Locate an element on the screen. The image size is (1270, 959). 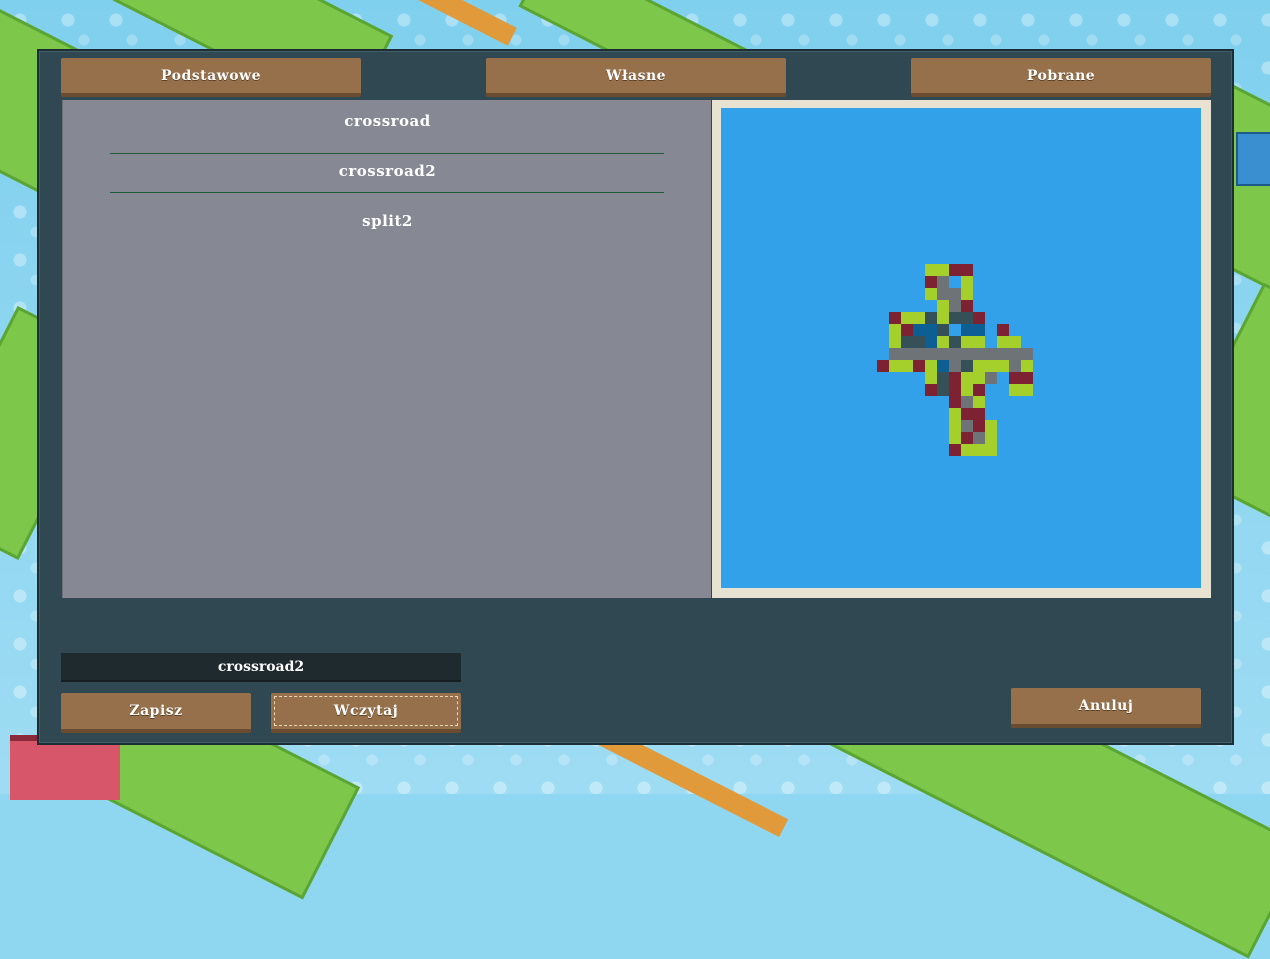
list-item-split2: split2 is located at coordinates (387, 221).